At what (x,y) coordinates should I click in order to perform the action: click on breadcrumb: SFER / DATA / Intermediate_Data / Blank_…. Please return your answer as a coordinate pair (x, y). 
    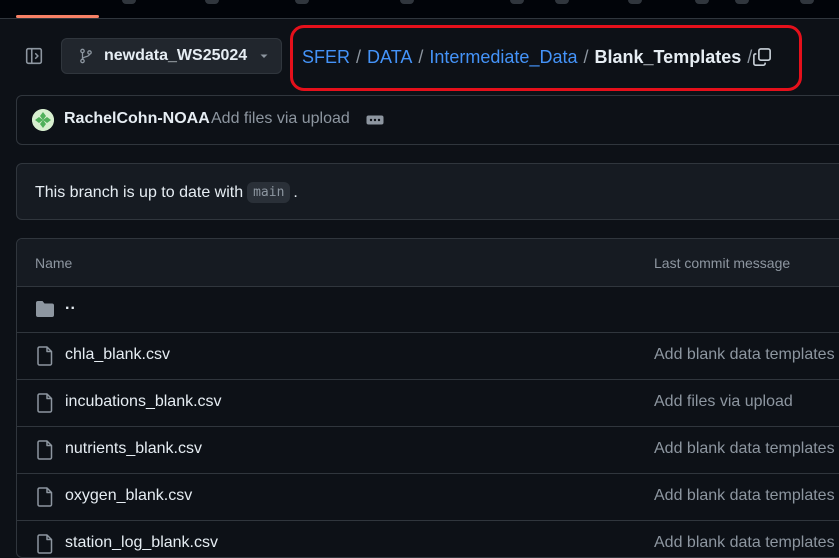
    Looking at the image, I should click on (530, 57).